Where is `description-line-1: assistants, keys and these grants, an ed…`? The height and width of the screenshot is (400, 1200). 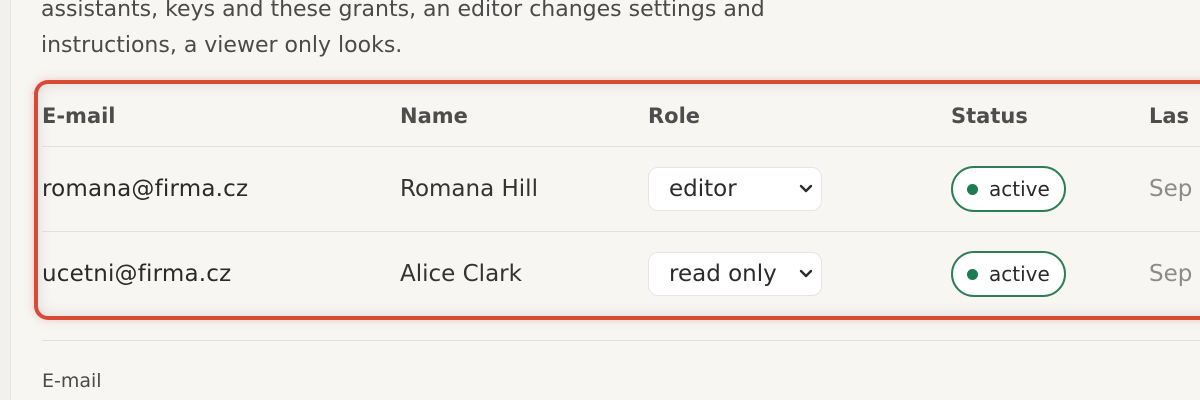 description-line-1: assistants, keys and these grants, an ed… is located at coordinates (403, 11).